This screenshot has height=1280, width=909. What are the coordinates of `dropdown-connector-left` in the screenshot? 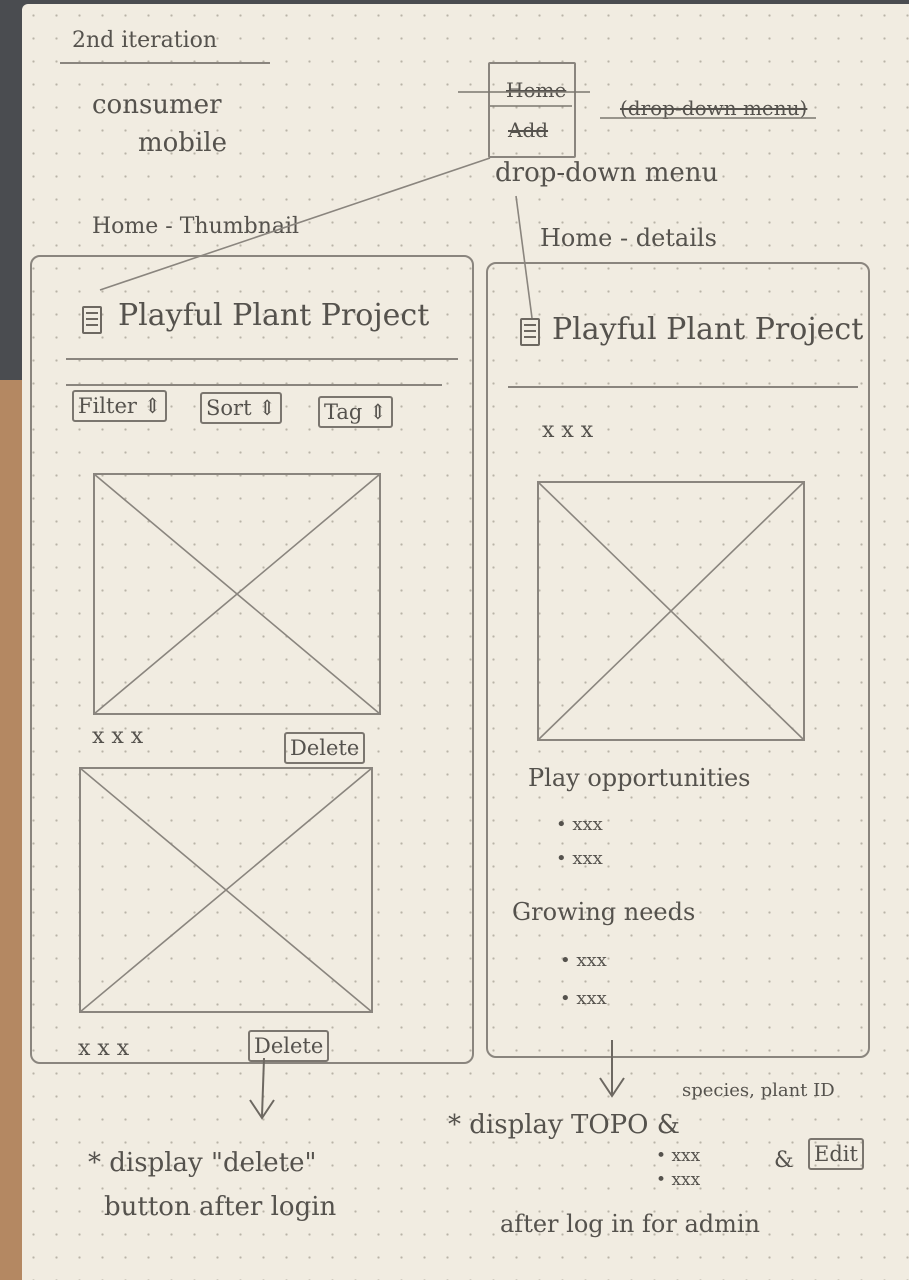 It's located at (295, 224).